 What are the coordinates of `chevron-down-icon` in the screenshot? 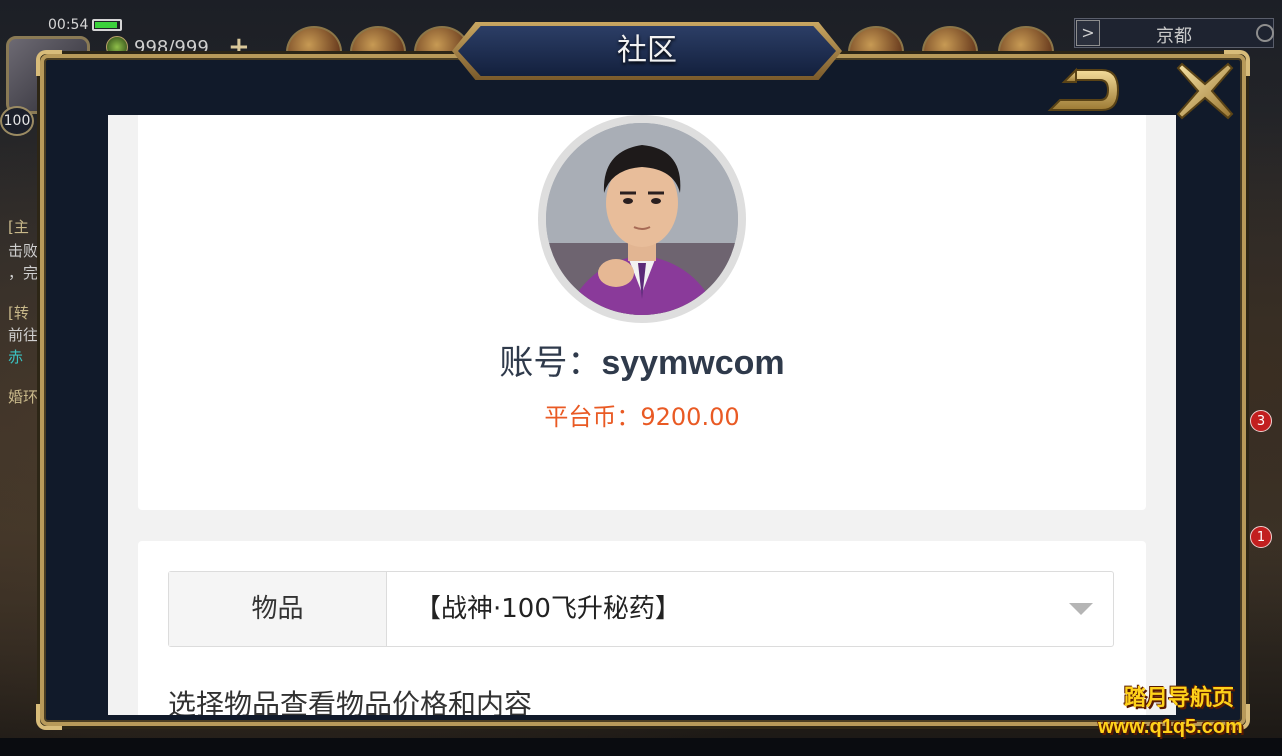 It's located at (1081, 609).